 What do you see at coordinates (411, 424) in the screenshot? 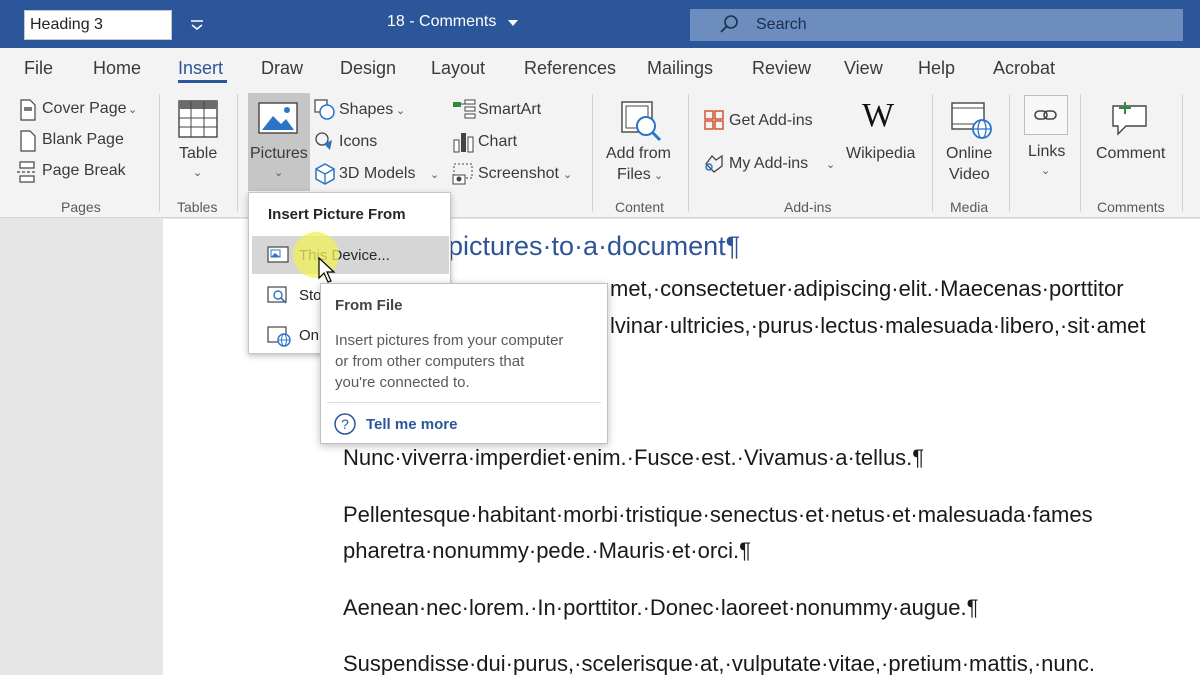
I see `tell-me-more-link: Tell me more` at bounding box center [411, 424].